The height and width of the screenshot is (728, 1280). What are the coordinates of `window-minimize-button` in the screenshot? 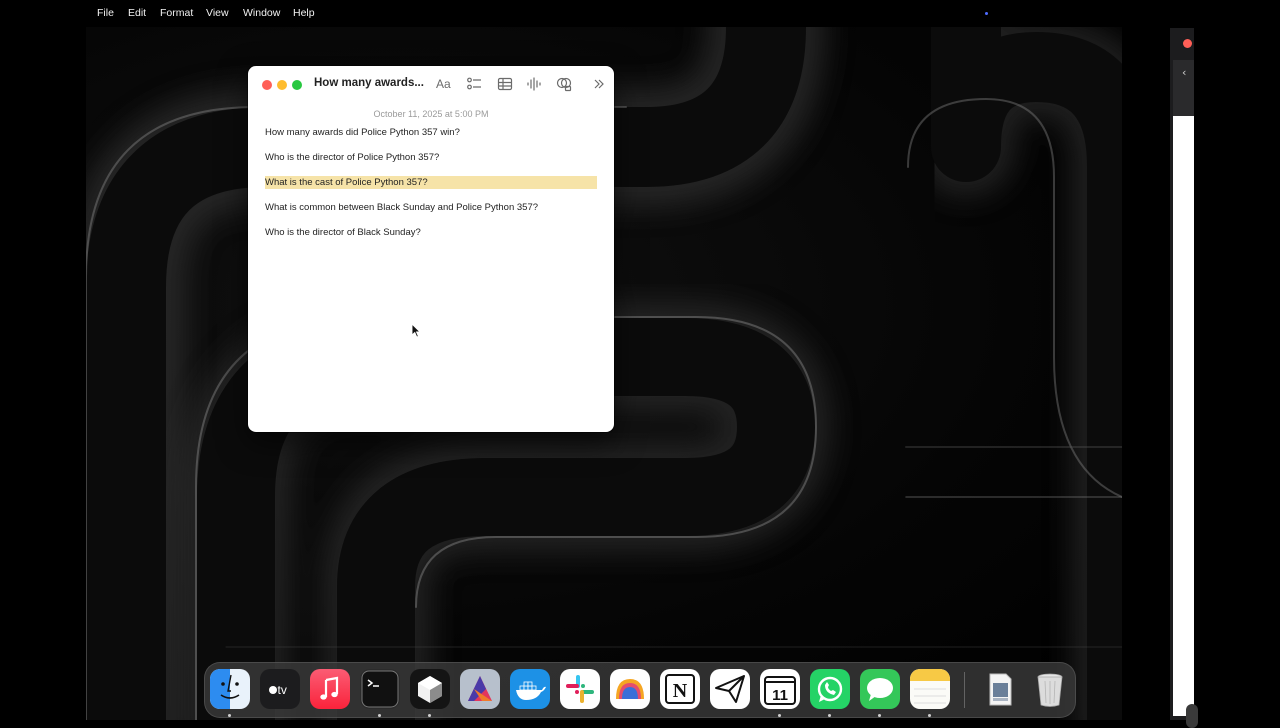 It's located at (282, 85).